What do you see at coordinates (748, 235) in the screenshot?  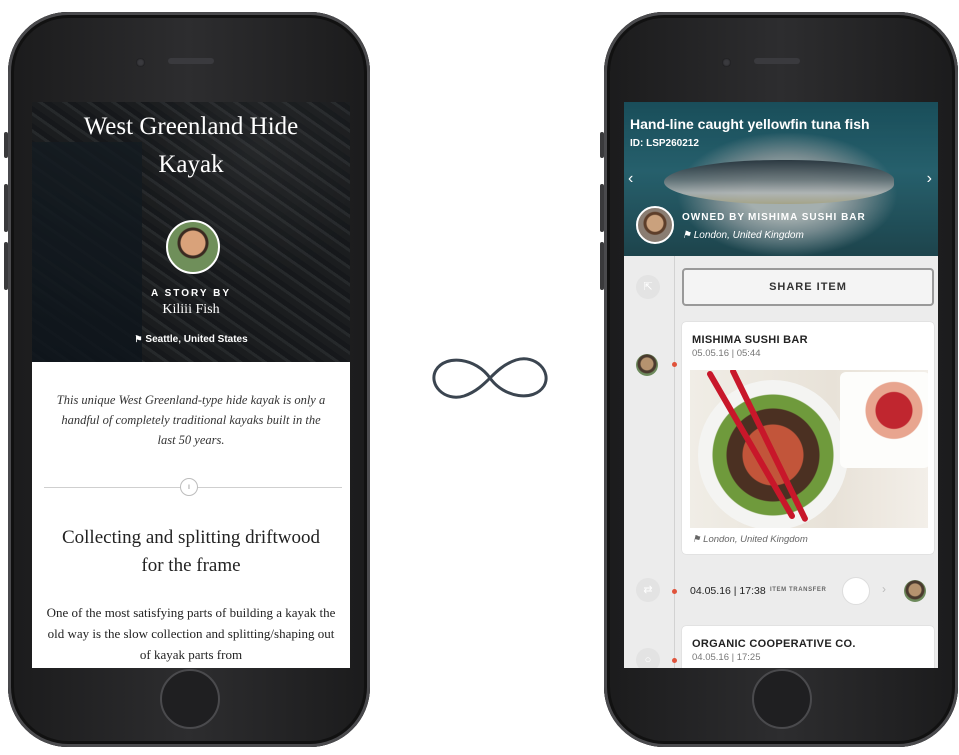 I see `owner-location-text: London, United Kingdom` at bounding box center [748, 235].